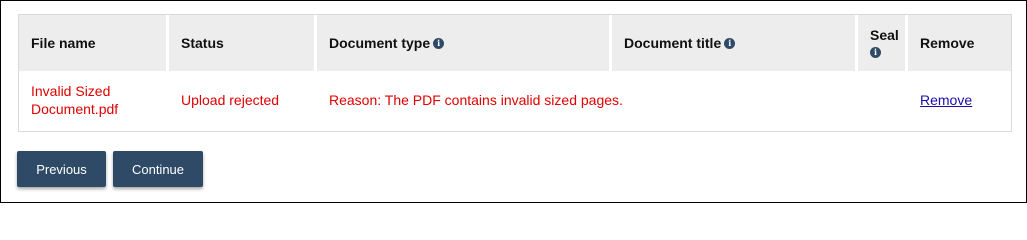 The width and height of the screenshot is (1027, 240). I want to click on col-header-seal-label: Seal, so click(884, 35).